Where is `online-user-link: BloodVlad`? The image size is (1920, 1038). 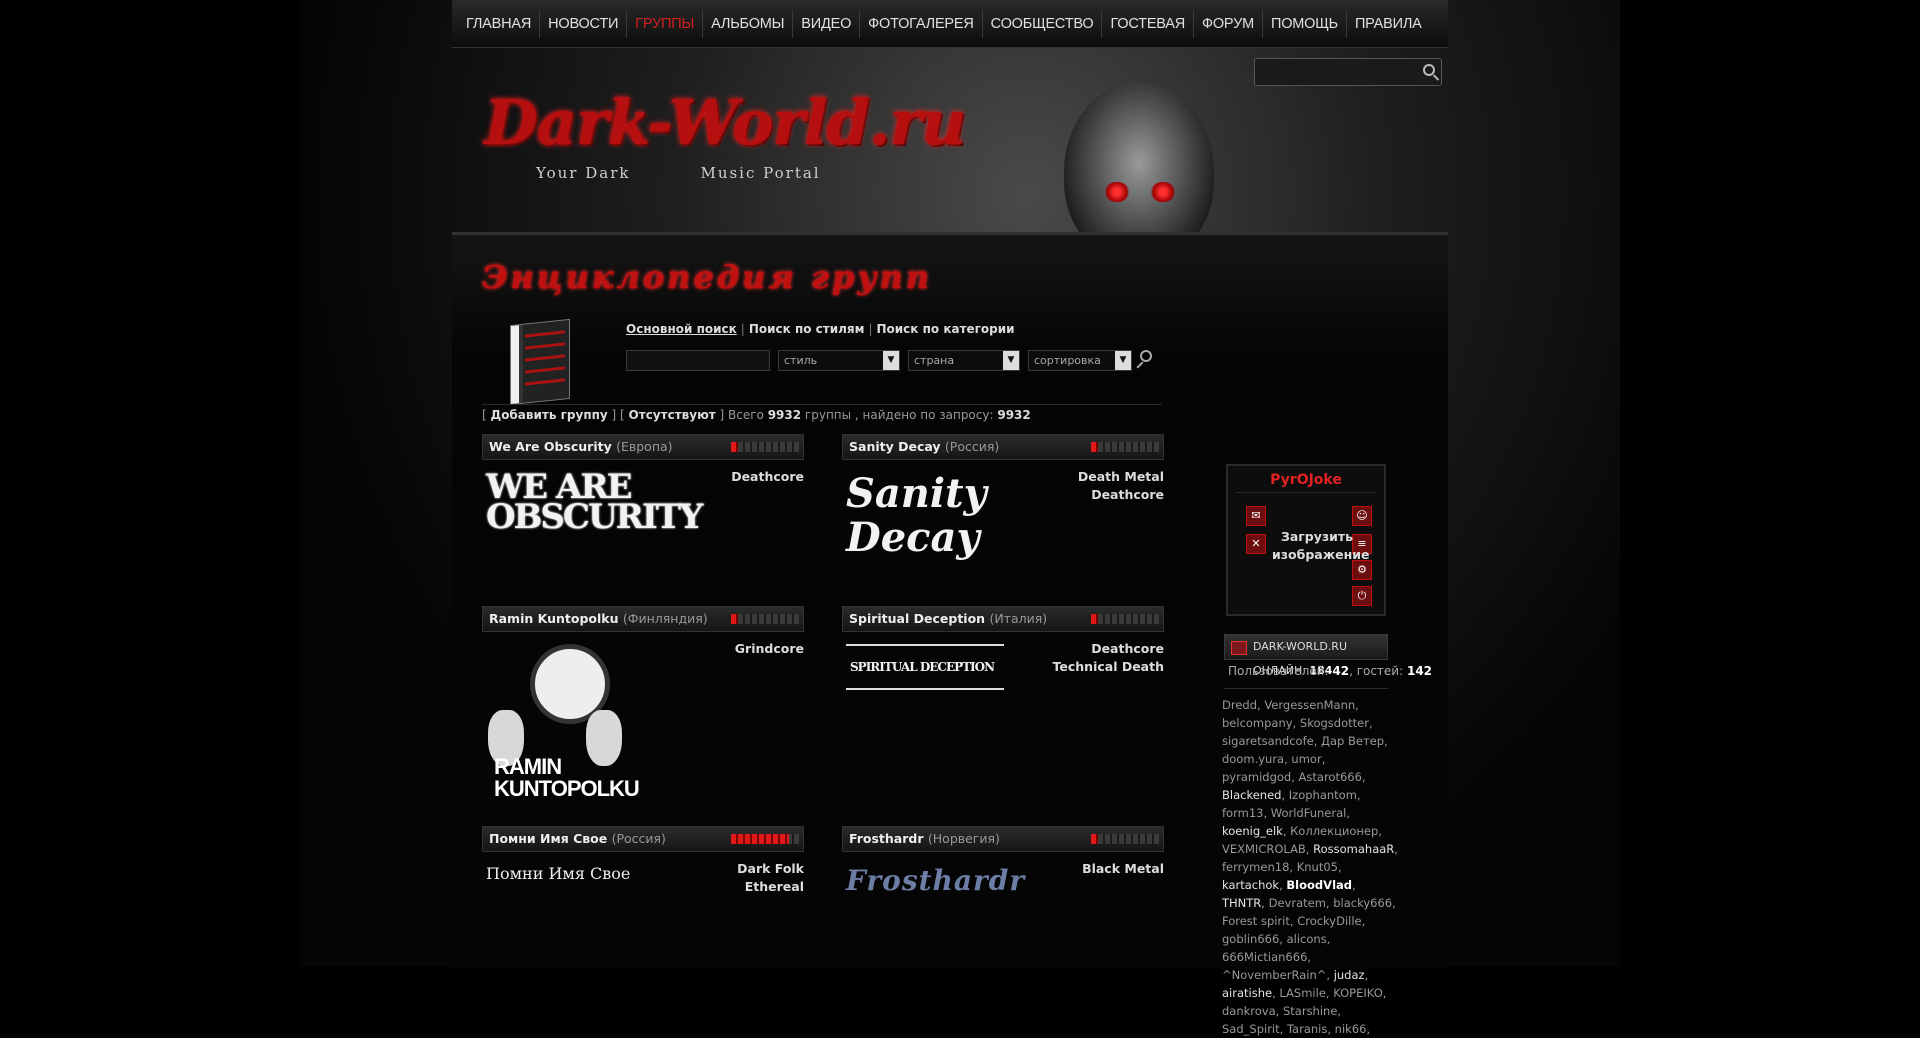
online-user-link: BloodVlad is located at coordinates (1319, 885).